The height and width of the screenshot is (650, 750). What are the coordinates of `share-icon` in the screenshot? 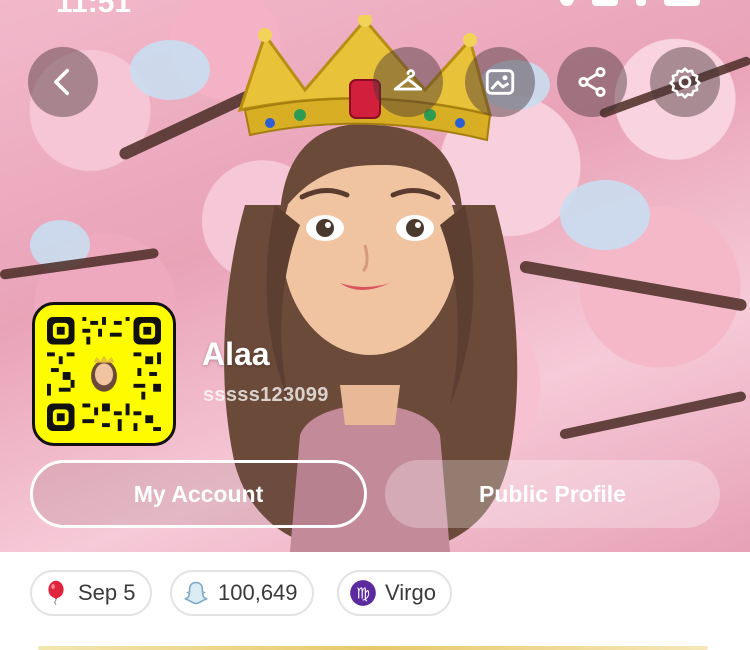 It's located at (592, 82).